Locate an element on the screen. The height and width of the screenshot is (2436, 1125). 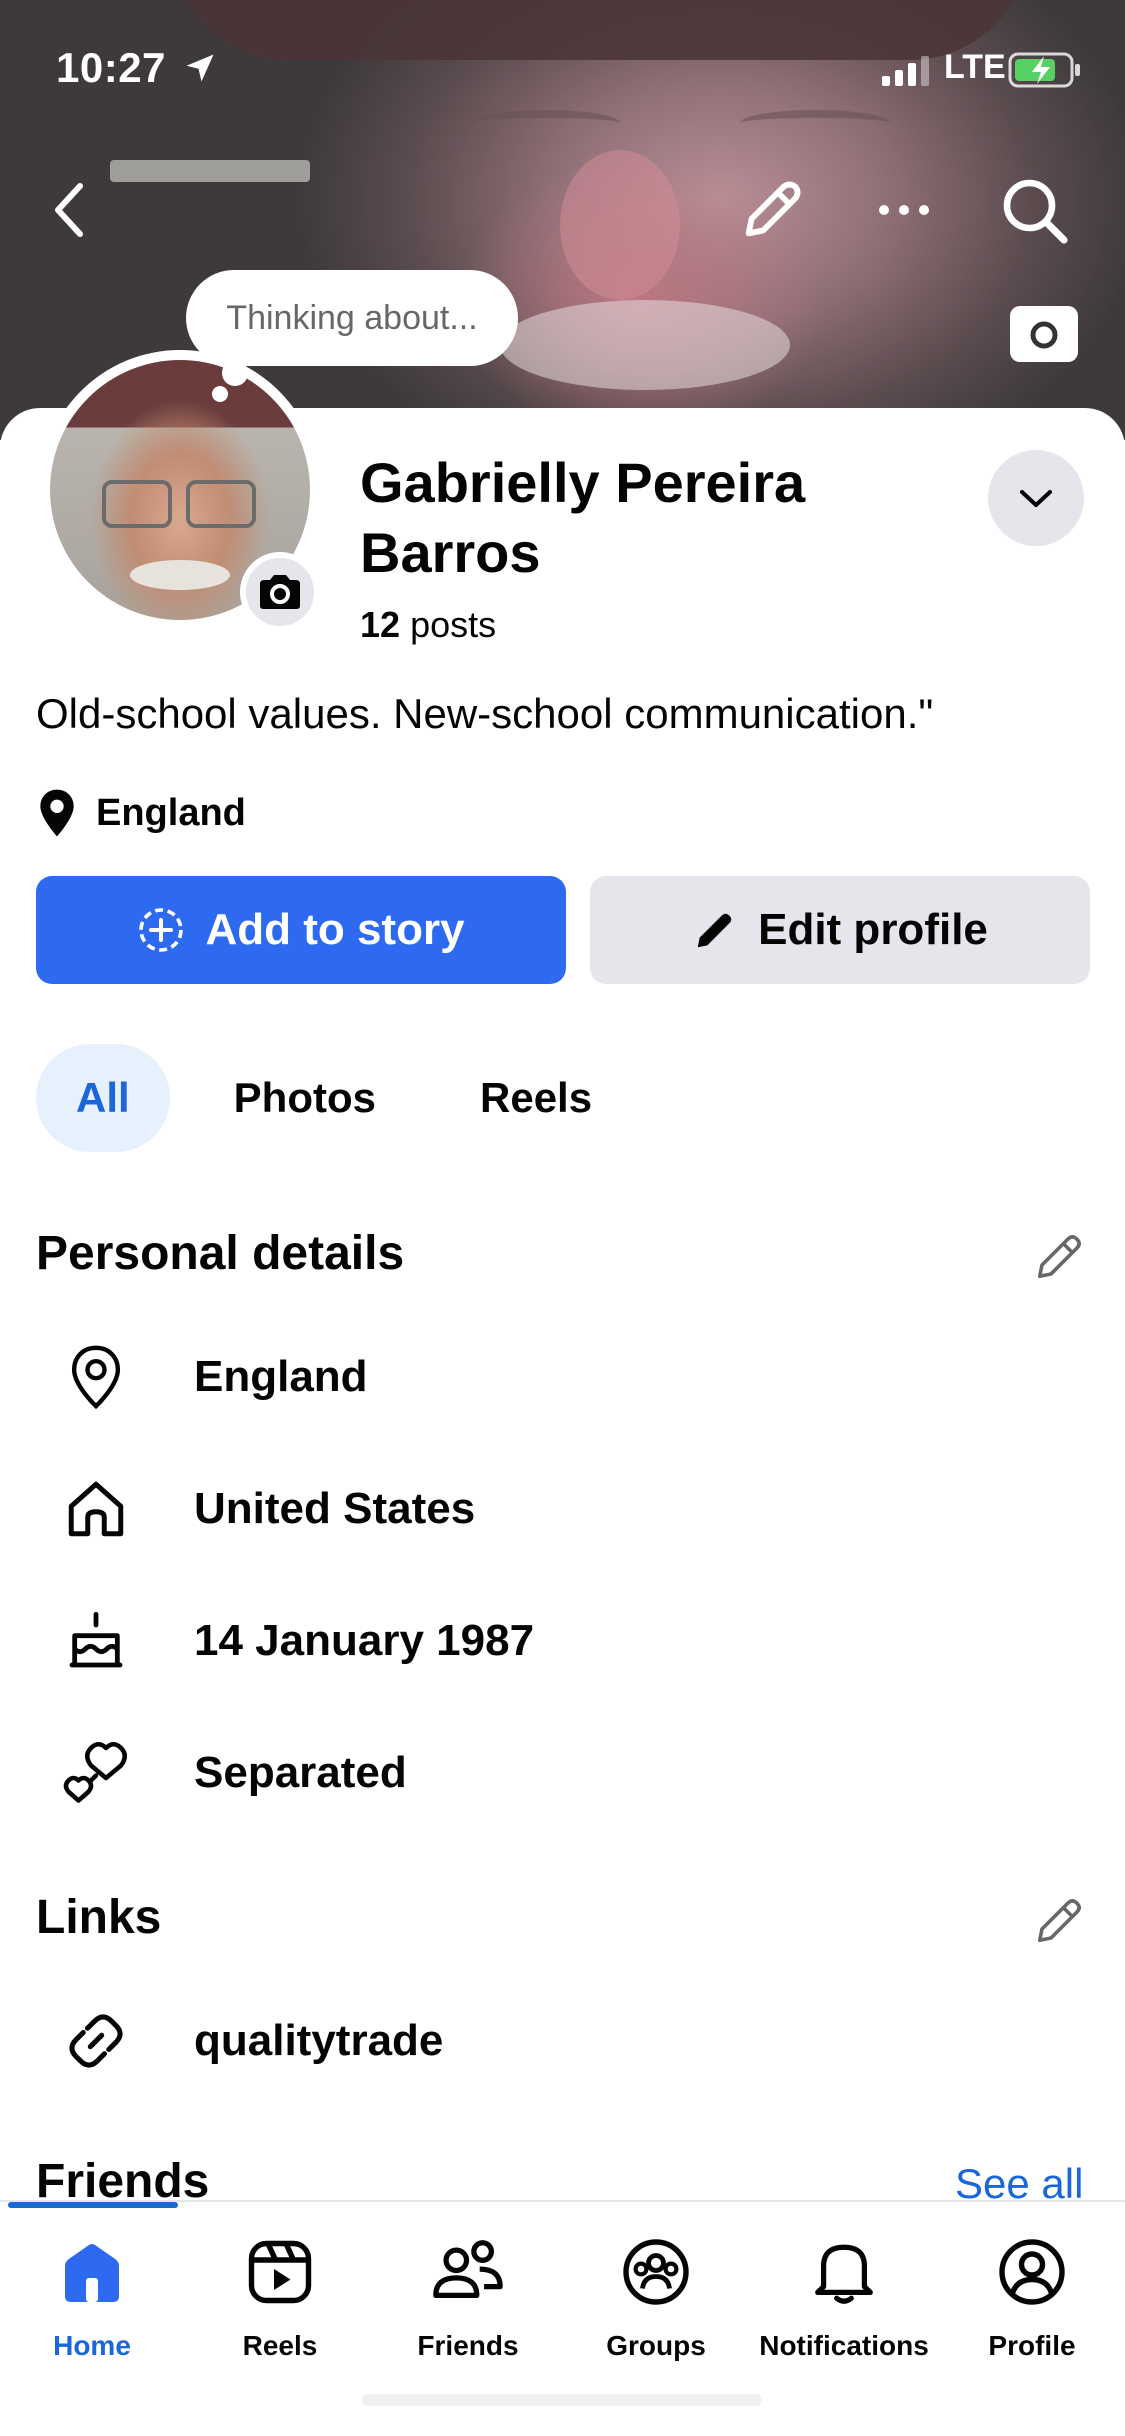
link-item: qualitytrade is located at coordinates (251, 2041).